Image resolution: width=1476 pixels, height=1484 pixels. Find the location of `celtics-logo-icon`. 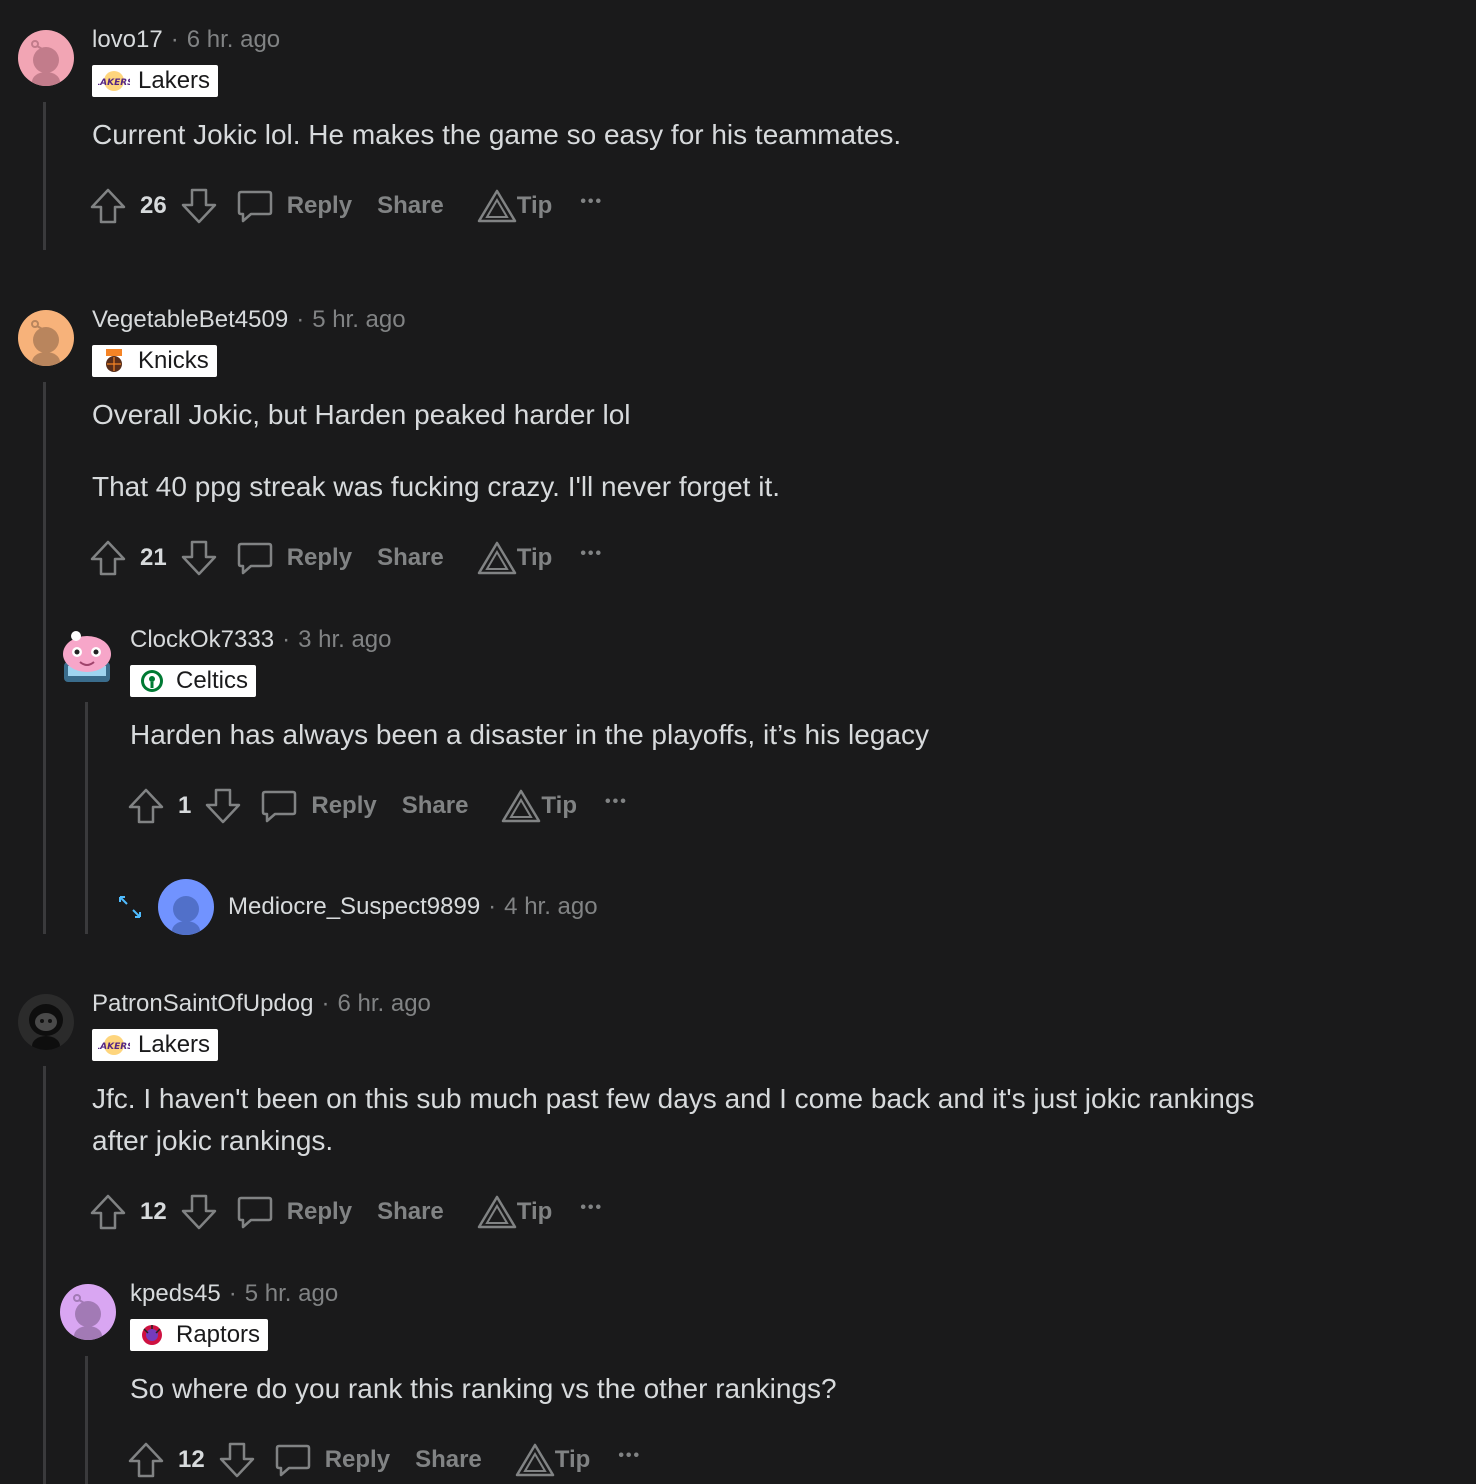

celtics-logo-icon is located at coordinates (152, 681).